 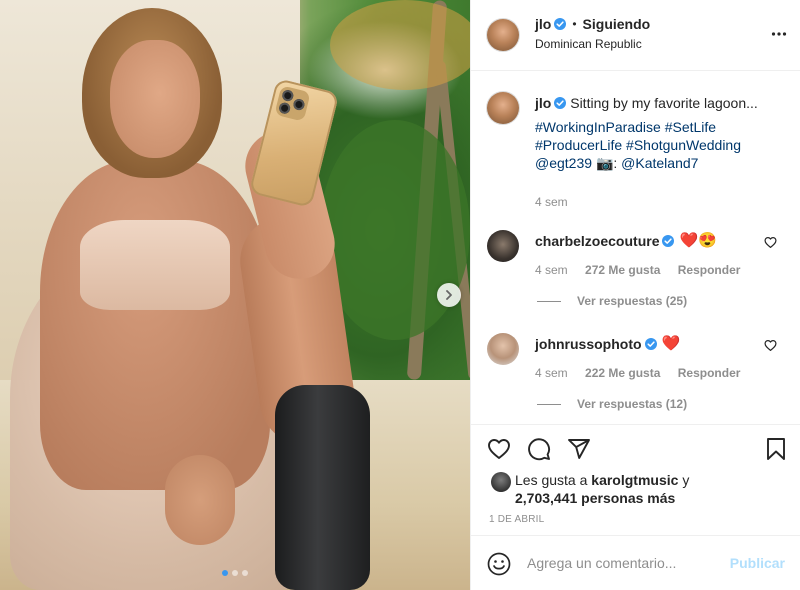 I want to click on comment-meta: 4 sem 272 Me gusta Responder, so click(x=644, y=270).